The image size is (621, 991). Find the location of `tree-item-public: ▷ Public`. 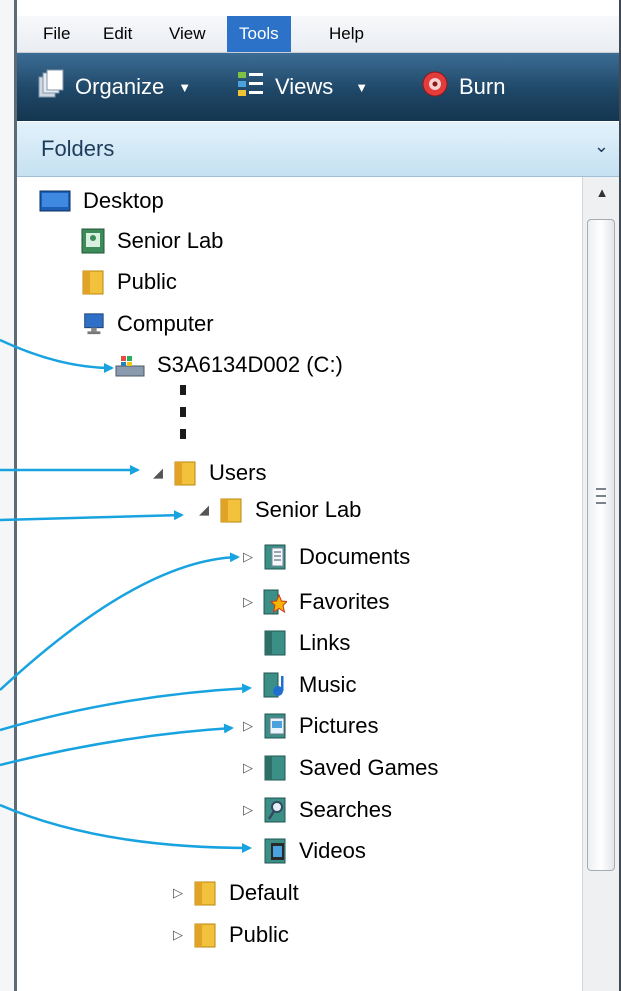

tree-item-public: ▷ Public is located at coordinates (230, 935).